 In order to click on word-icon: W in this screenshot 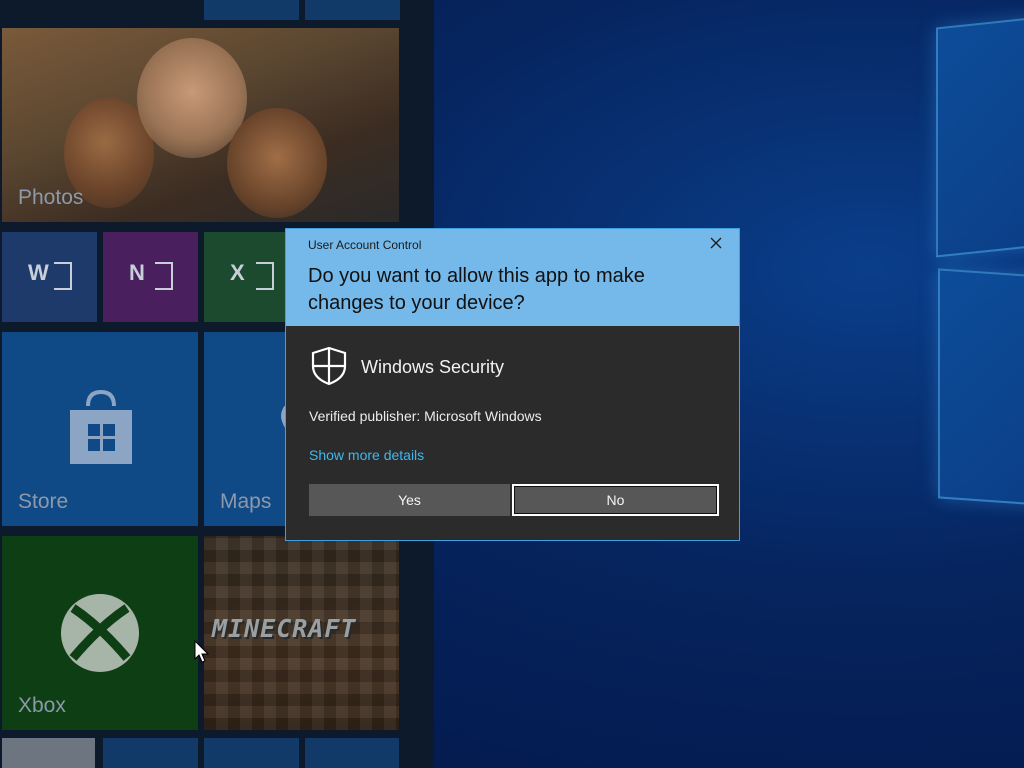, I will do `click(38, 272)`.